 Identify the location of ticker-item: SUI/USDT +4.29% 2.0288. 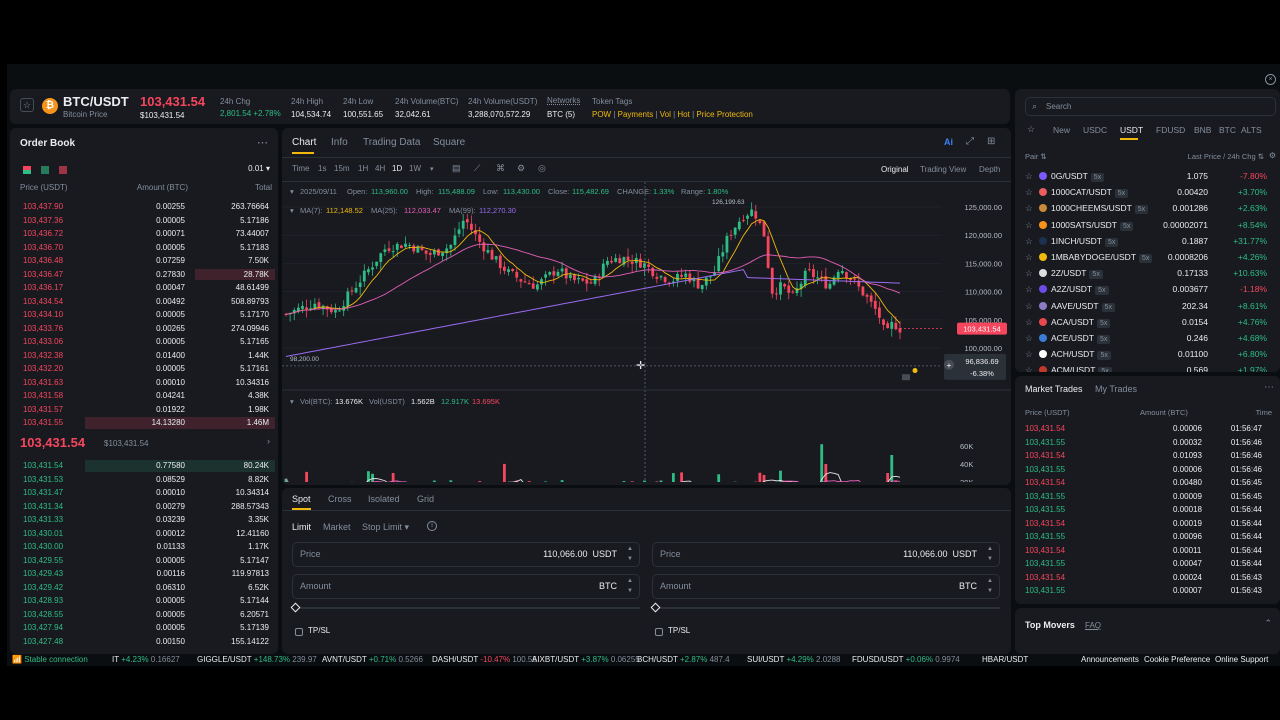
(794, 660).